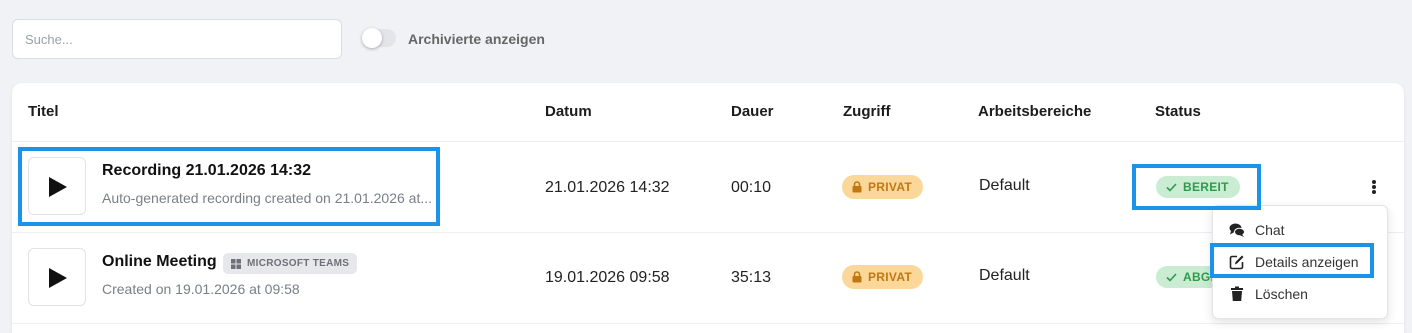  I want to click on menu-item-delete: Löschen, so click(1301, 294).